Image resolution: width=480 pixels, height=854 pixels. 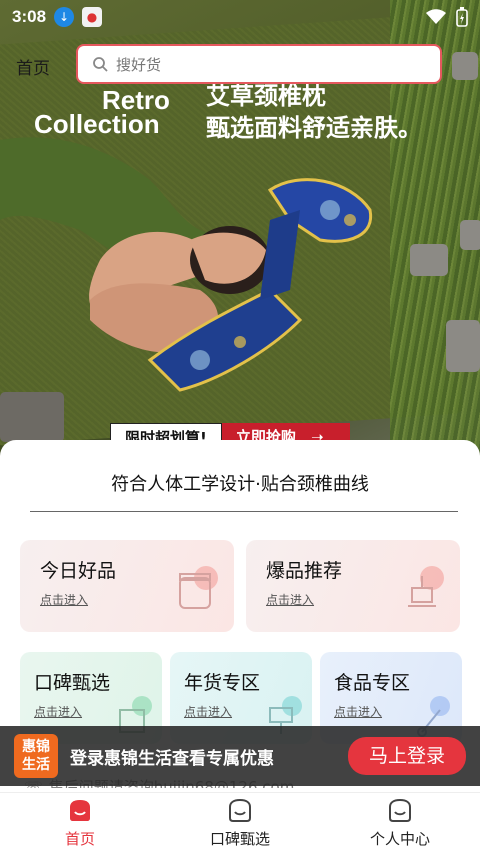 I want to click on search-icon, so click(x=100, y=64).